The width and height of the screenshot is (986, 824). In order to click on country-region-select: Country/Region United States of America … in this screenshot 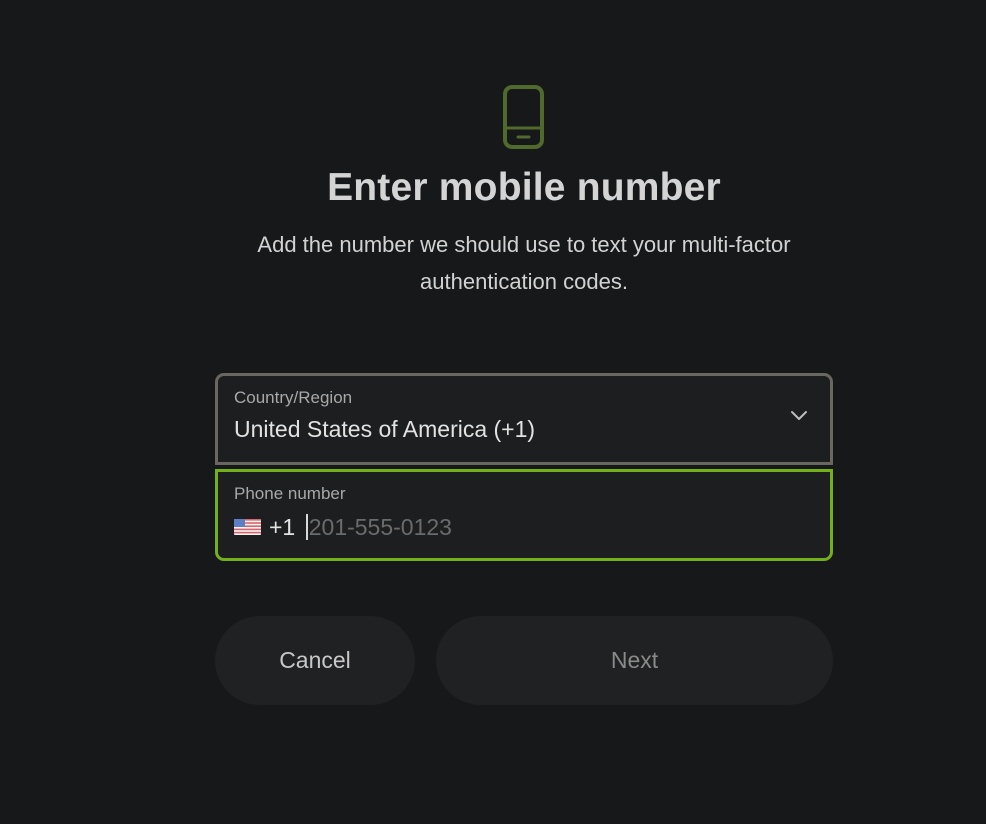, I will do `click(524, 419)`.